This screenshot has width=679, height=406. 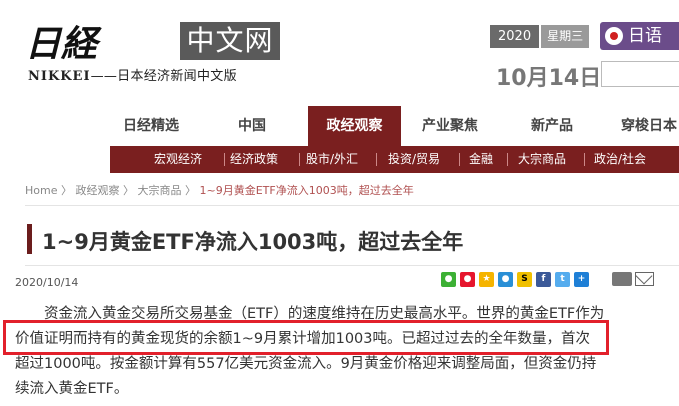 I want to click on twitter-icon: t, so click(x=562, y=279).